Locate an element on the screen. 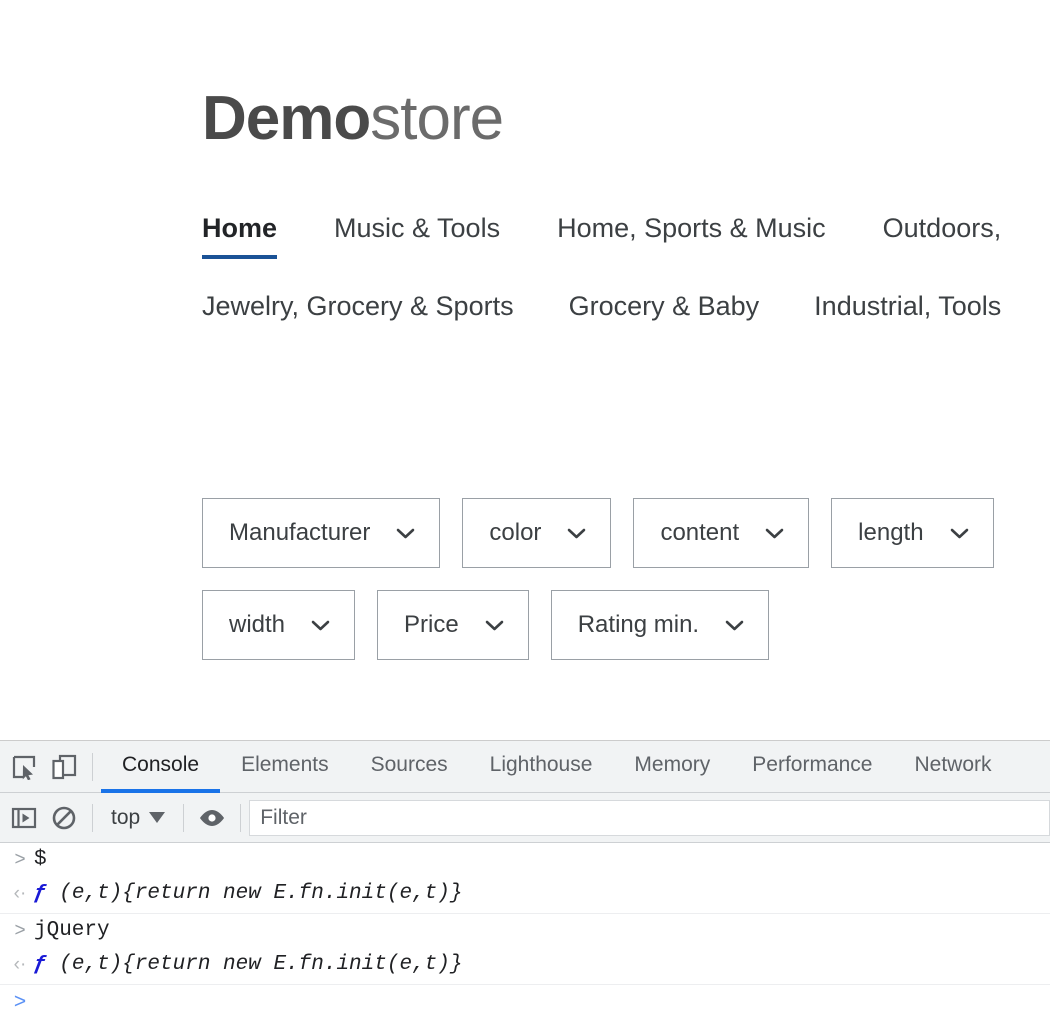  tab-performance: Performance is located at coordinates (812, 767).